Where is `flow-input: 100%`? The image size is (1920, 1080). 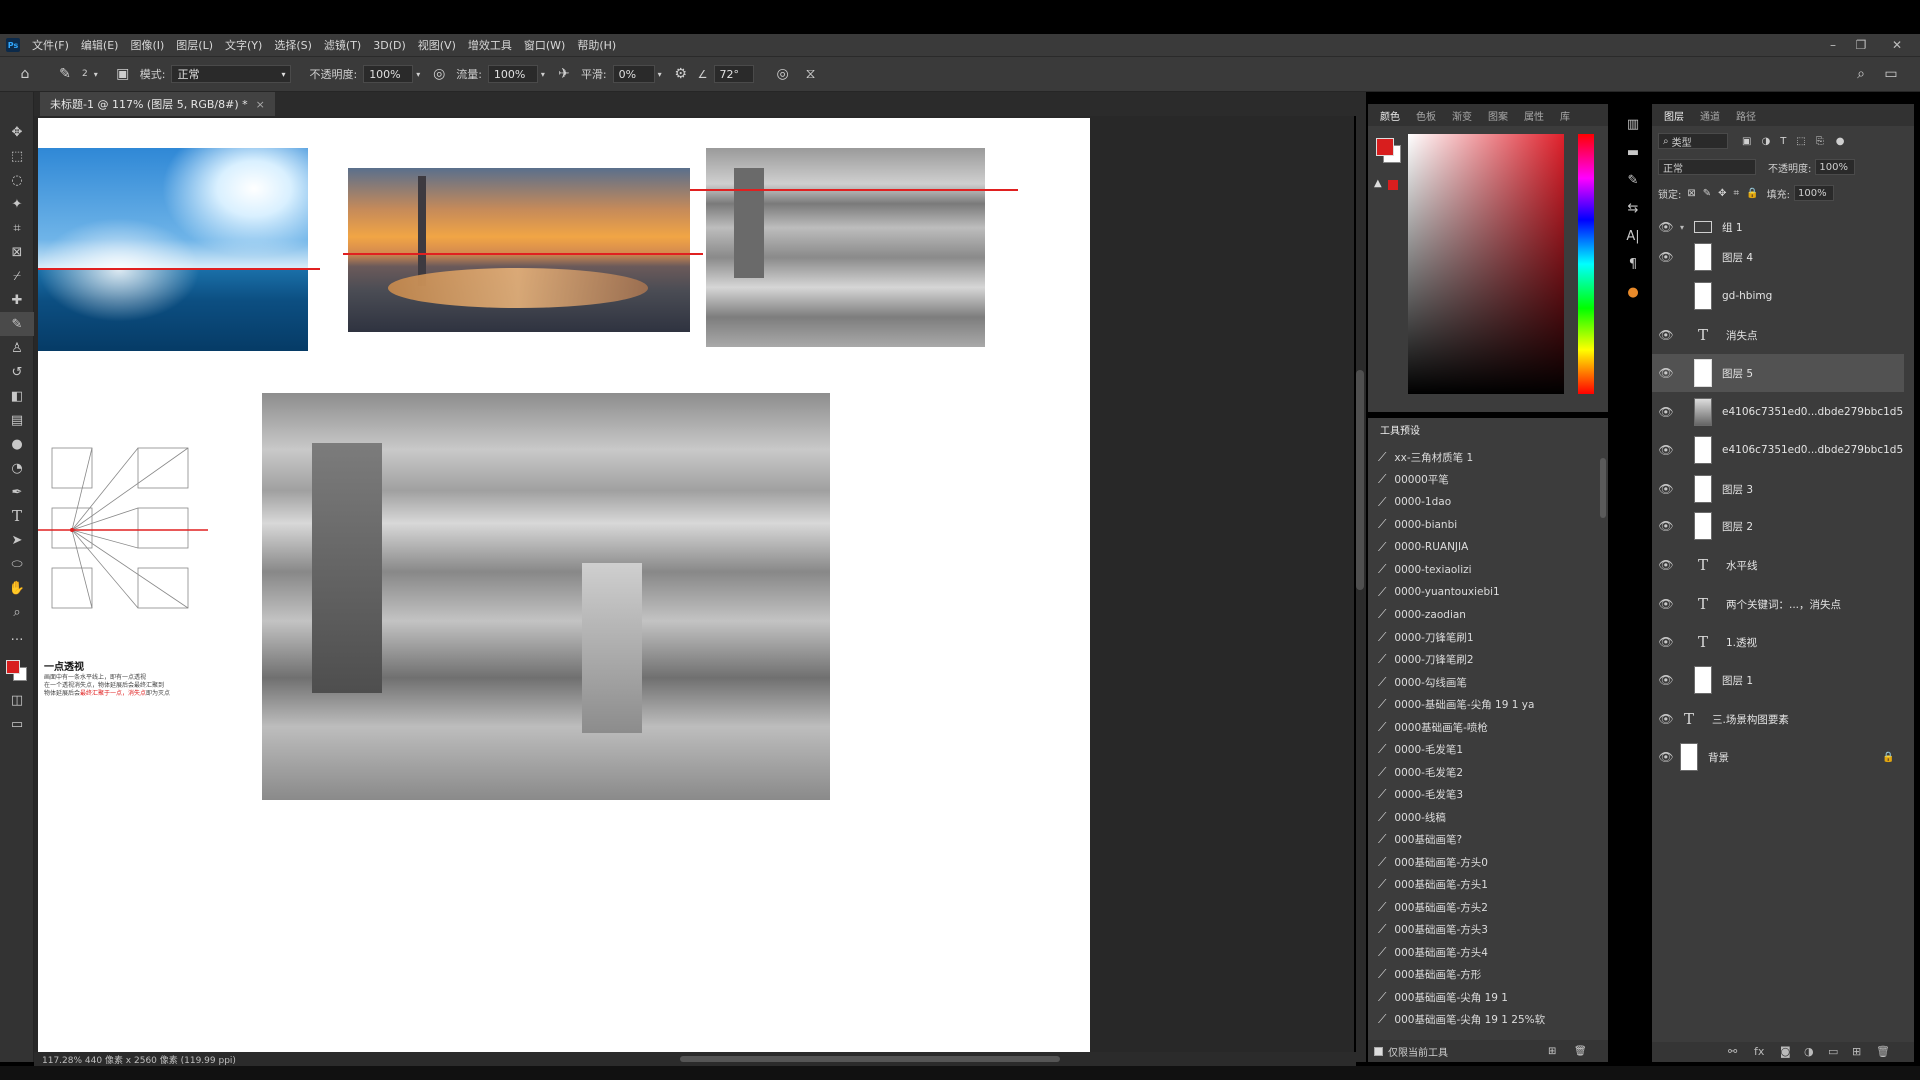 flow-input: 100% is located at coordinates (512, 74).